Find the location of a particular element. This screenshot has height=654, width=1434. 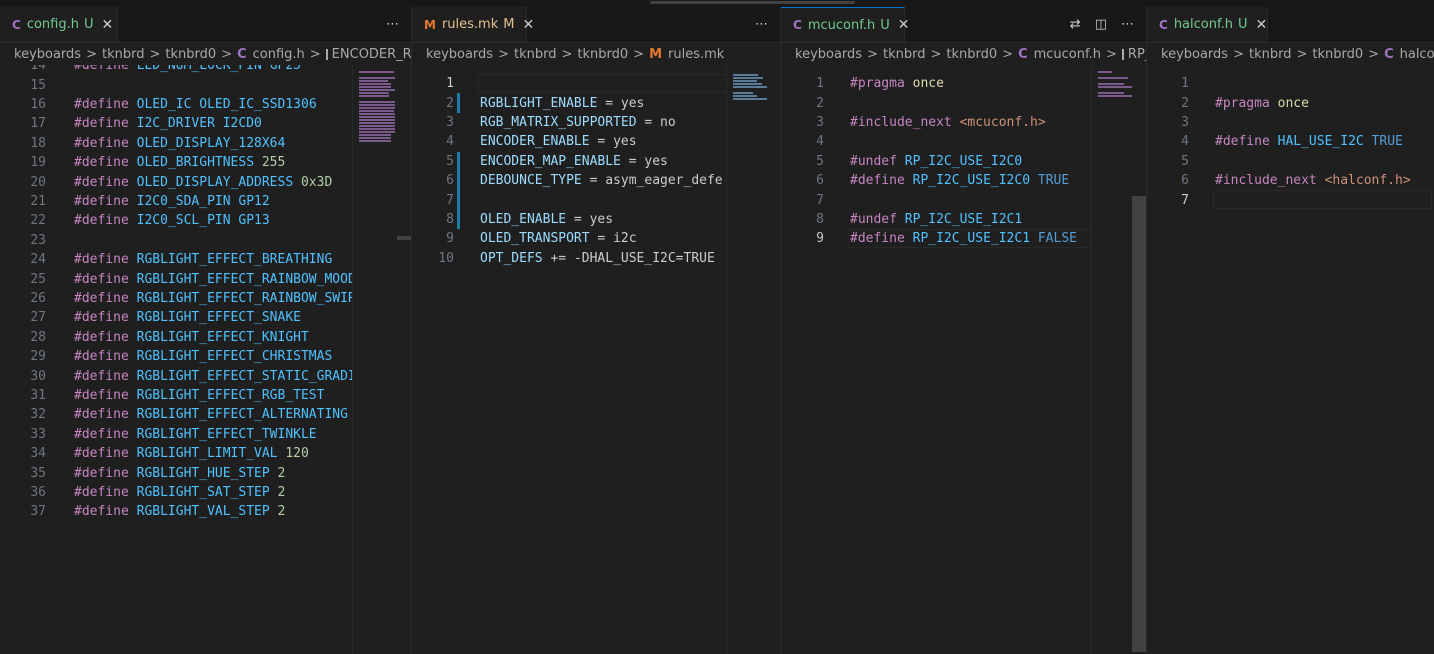

line-number: 14 is located at coordinates (38, 69).